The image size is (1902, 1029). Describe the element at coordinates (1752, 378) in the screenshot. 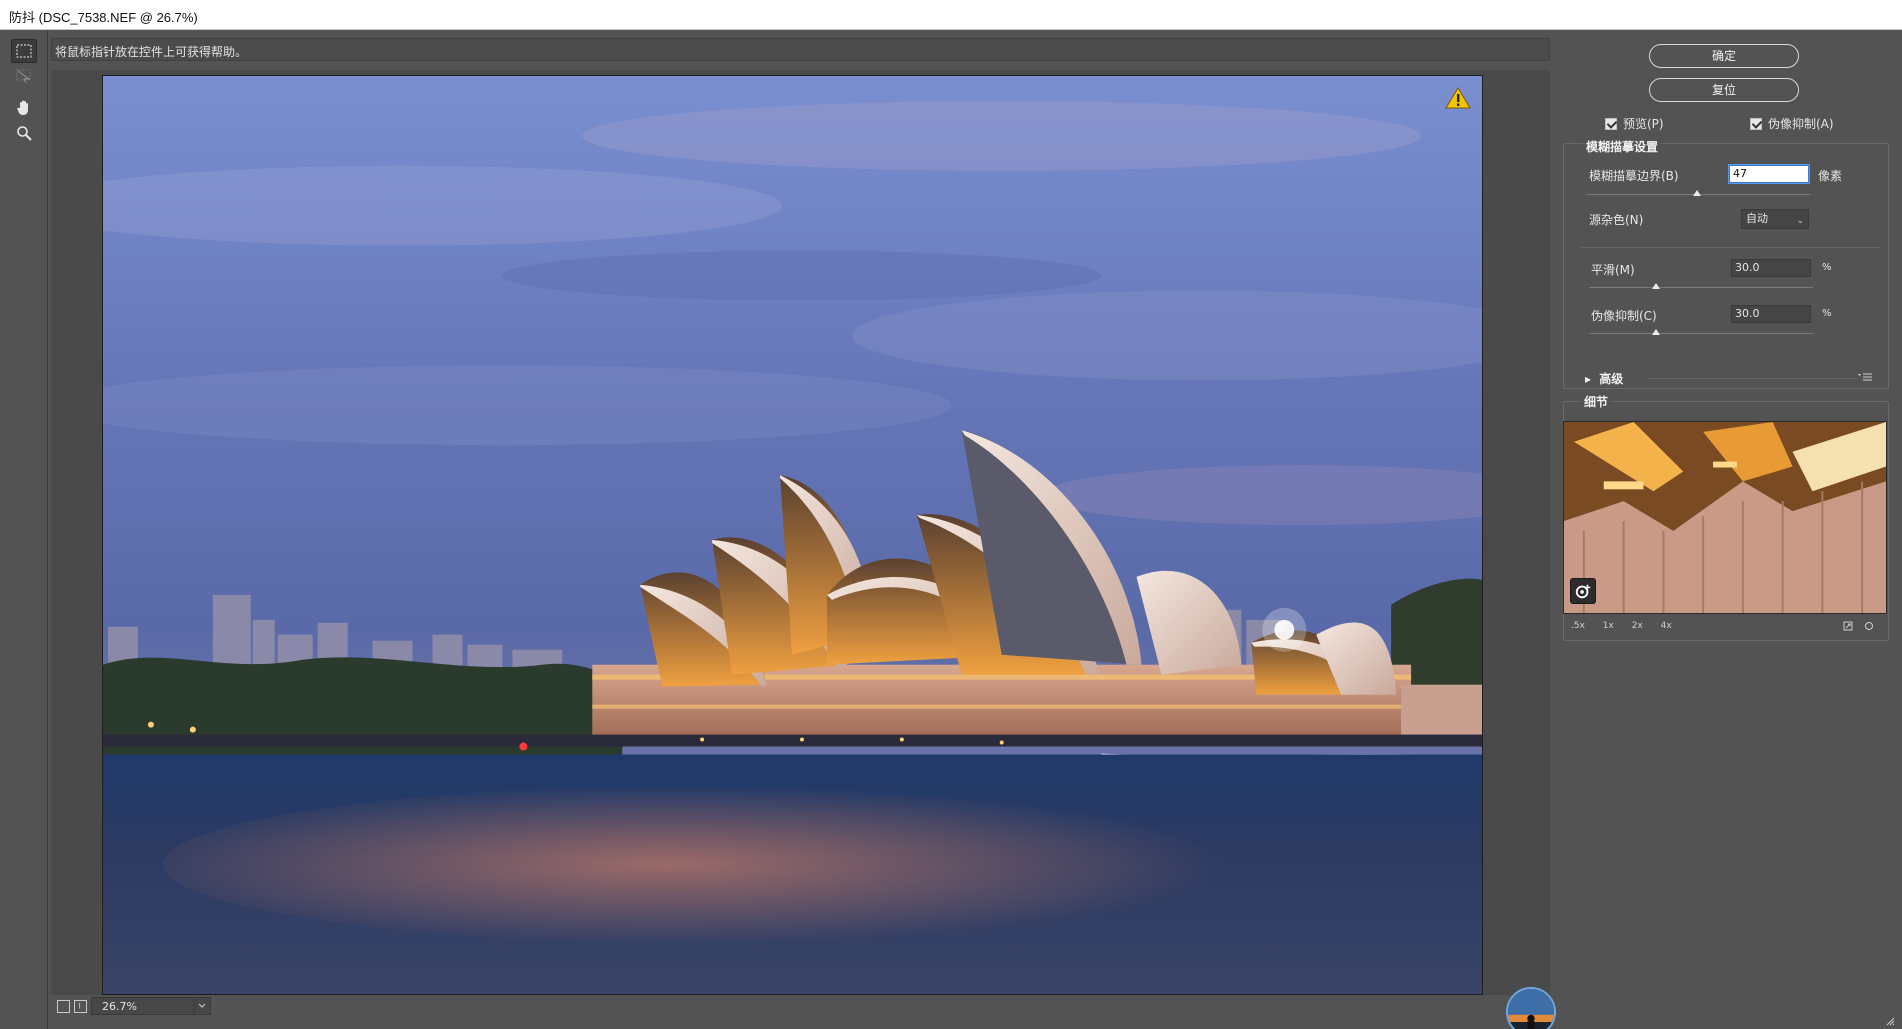

I see `advanced-divider` at that location.